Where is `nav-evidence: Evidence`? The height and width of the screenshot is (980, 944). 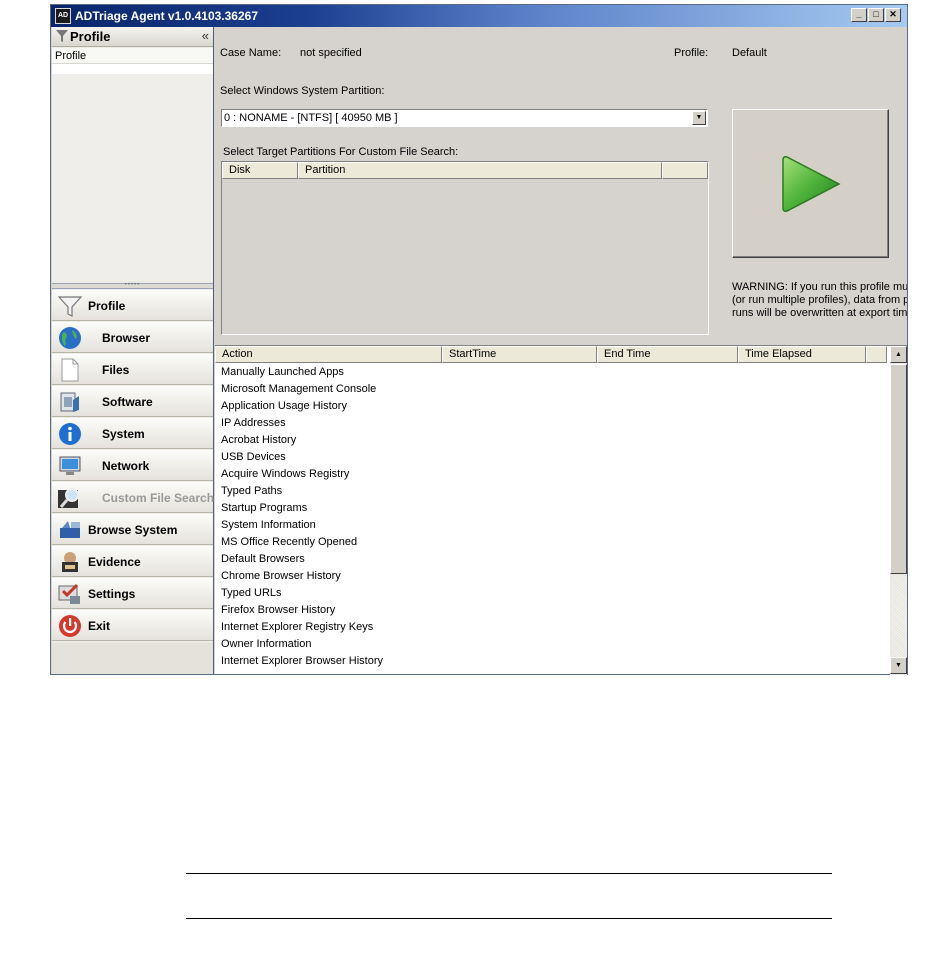 nav-evidence: Evidence is located at coordinates (132, 561).